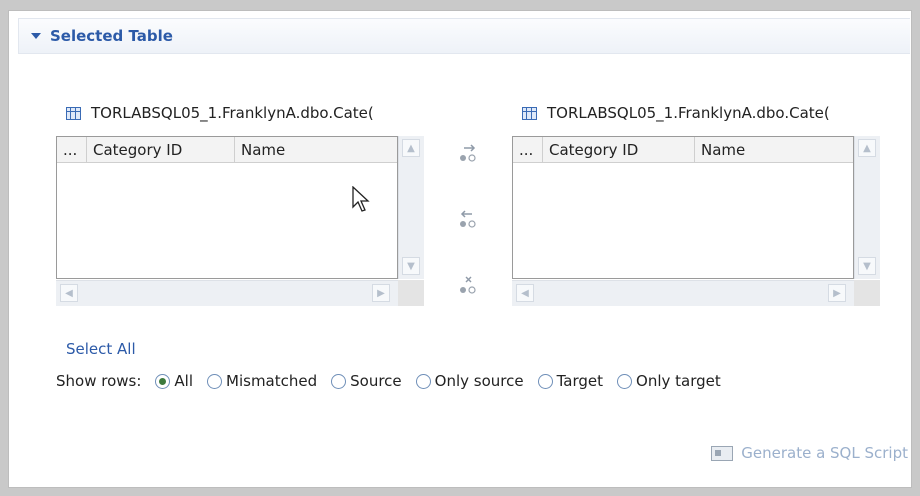 Image resolution: width=920 pixels, height=496 pixels. I want to click on right-table-title: TORLABSQL05_1.FranklynA.dbo.Cate(, so click(699, 113).